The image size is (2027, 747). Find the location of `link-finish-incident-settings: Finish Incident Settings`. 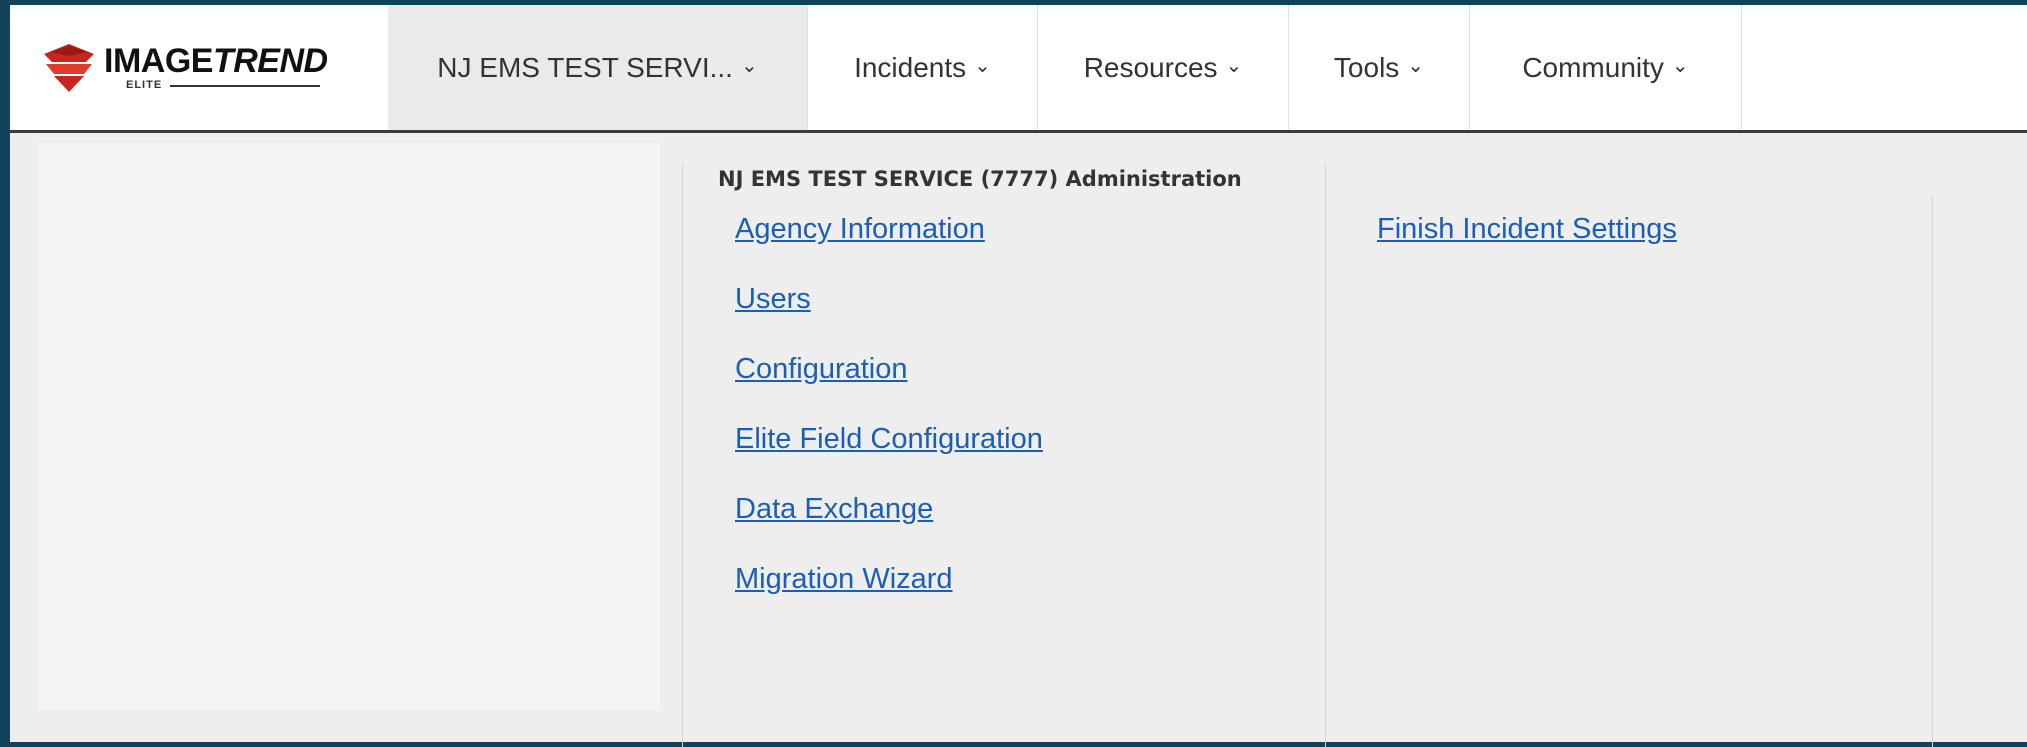

link-finish-incident-settings: Finish Incident Settings is located at coordinates (1527, 229).